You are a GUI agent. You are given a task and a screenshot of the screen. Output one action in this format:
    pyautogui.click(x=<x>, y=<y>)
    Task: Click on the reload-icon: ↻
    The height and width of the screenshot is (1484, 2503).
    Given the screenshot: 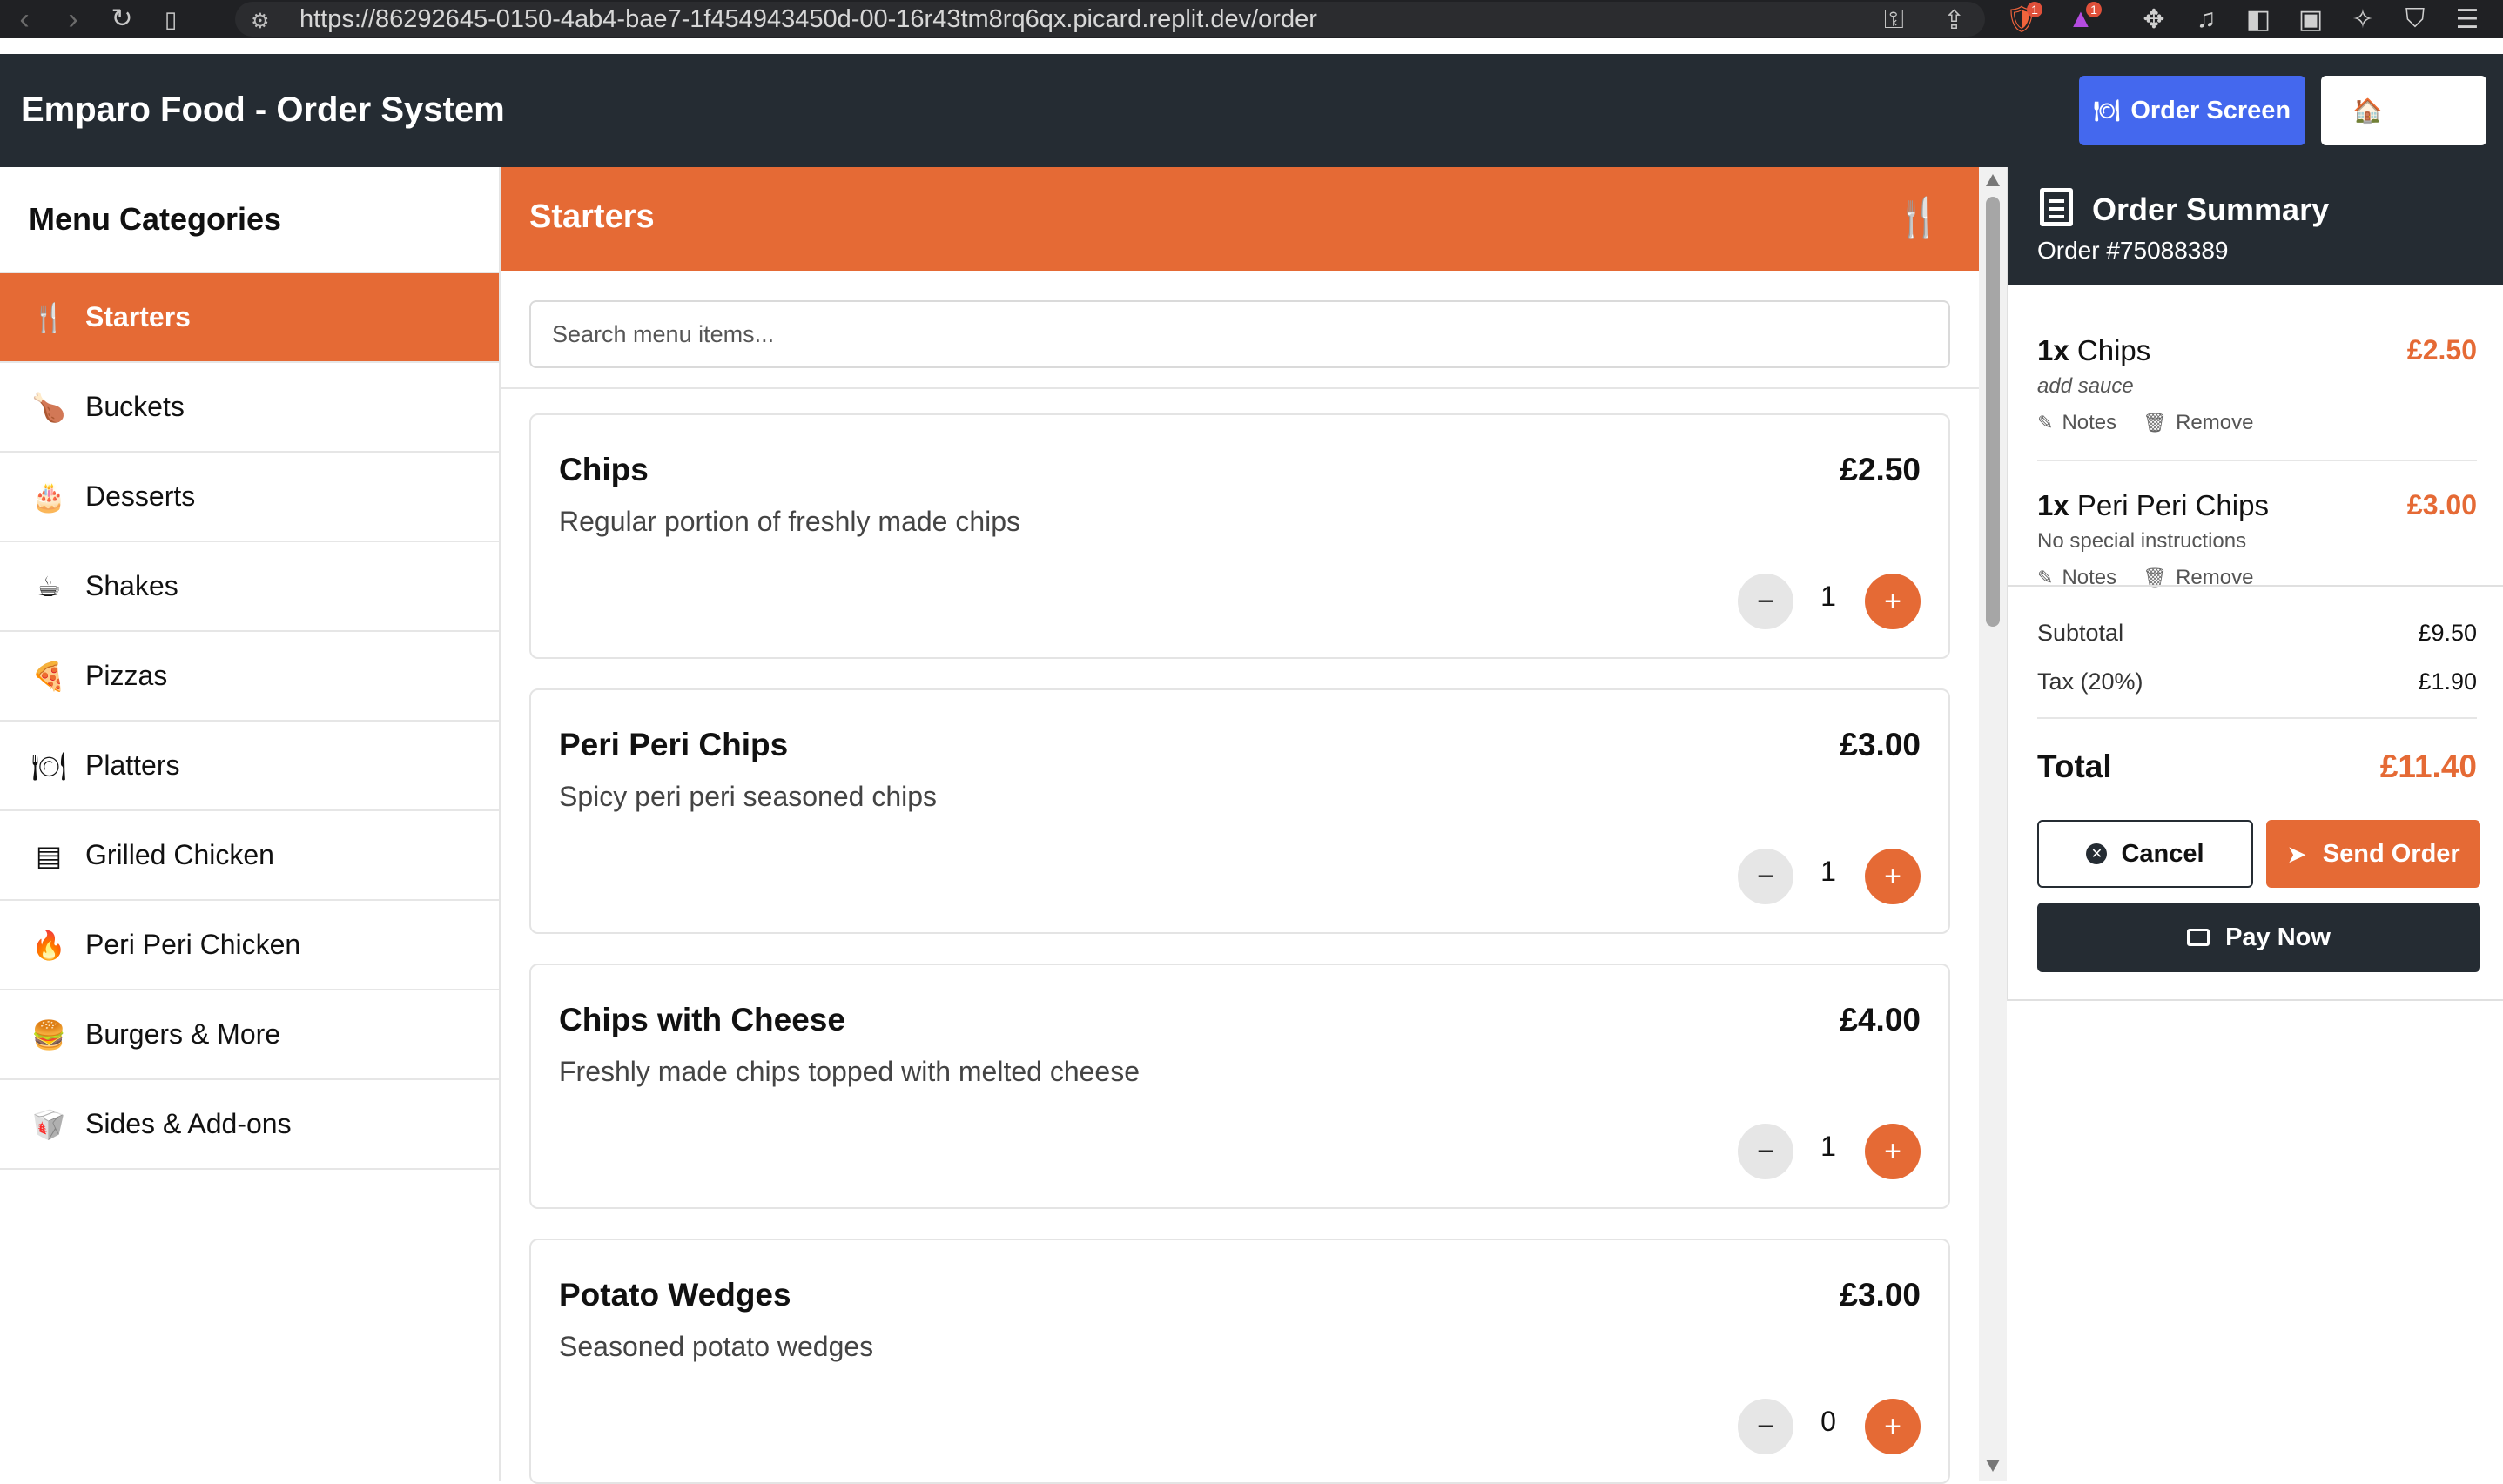 What is the action you would take?
    pyautogui.click(x=122, y=19)
    